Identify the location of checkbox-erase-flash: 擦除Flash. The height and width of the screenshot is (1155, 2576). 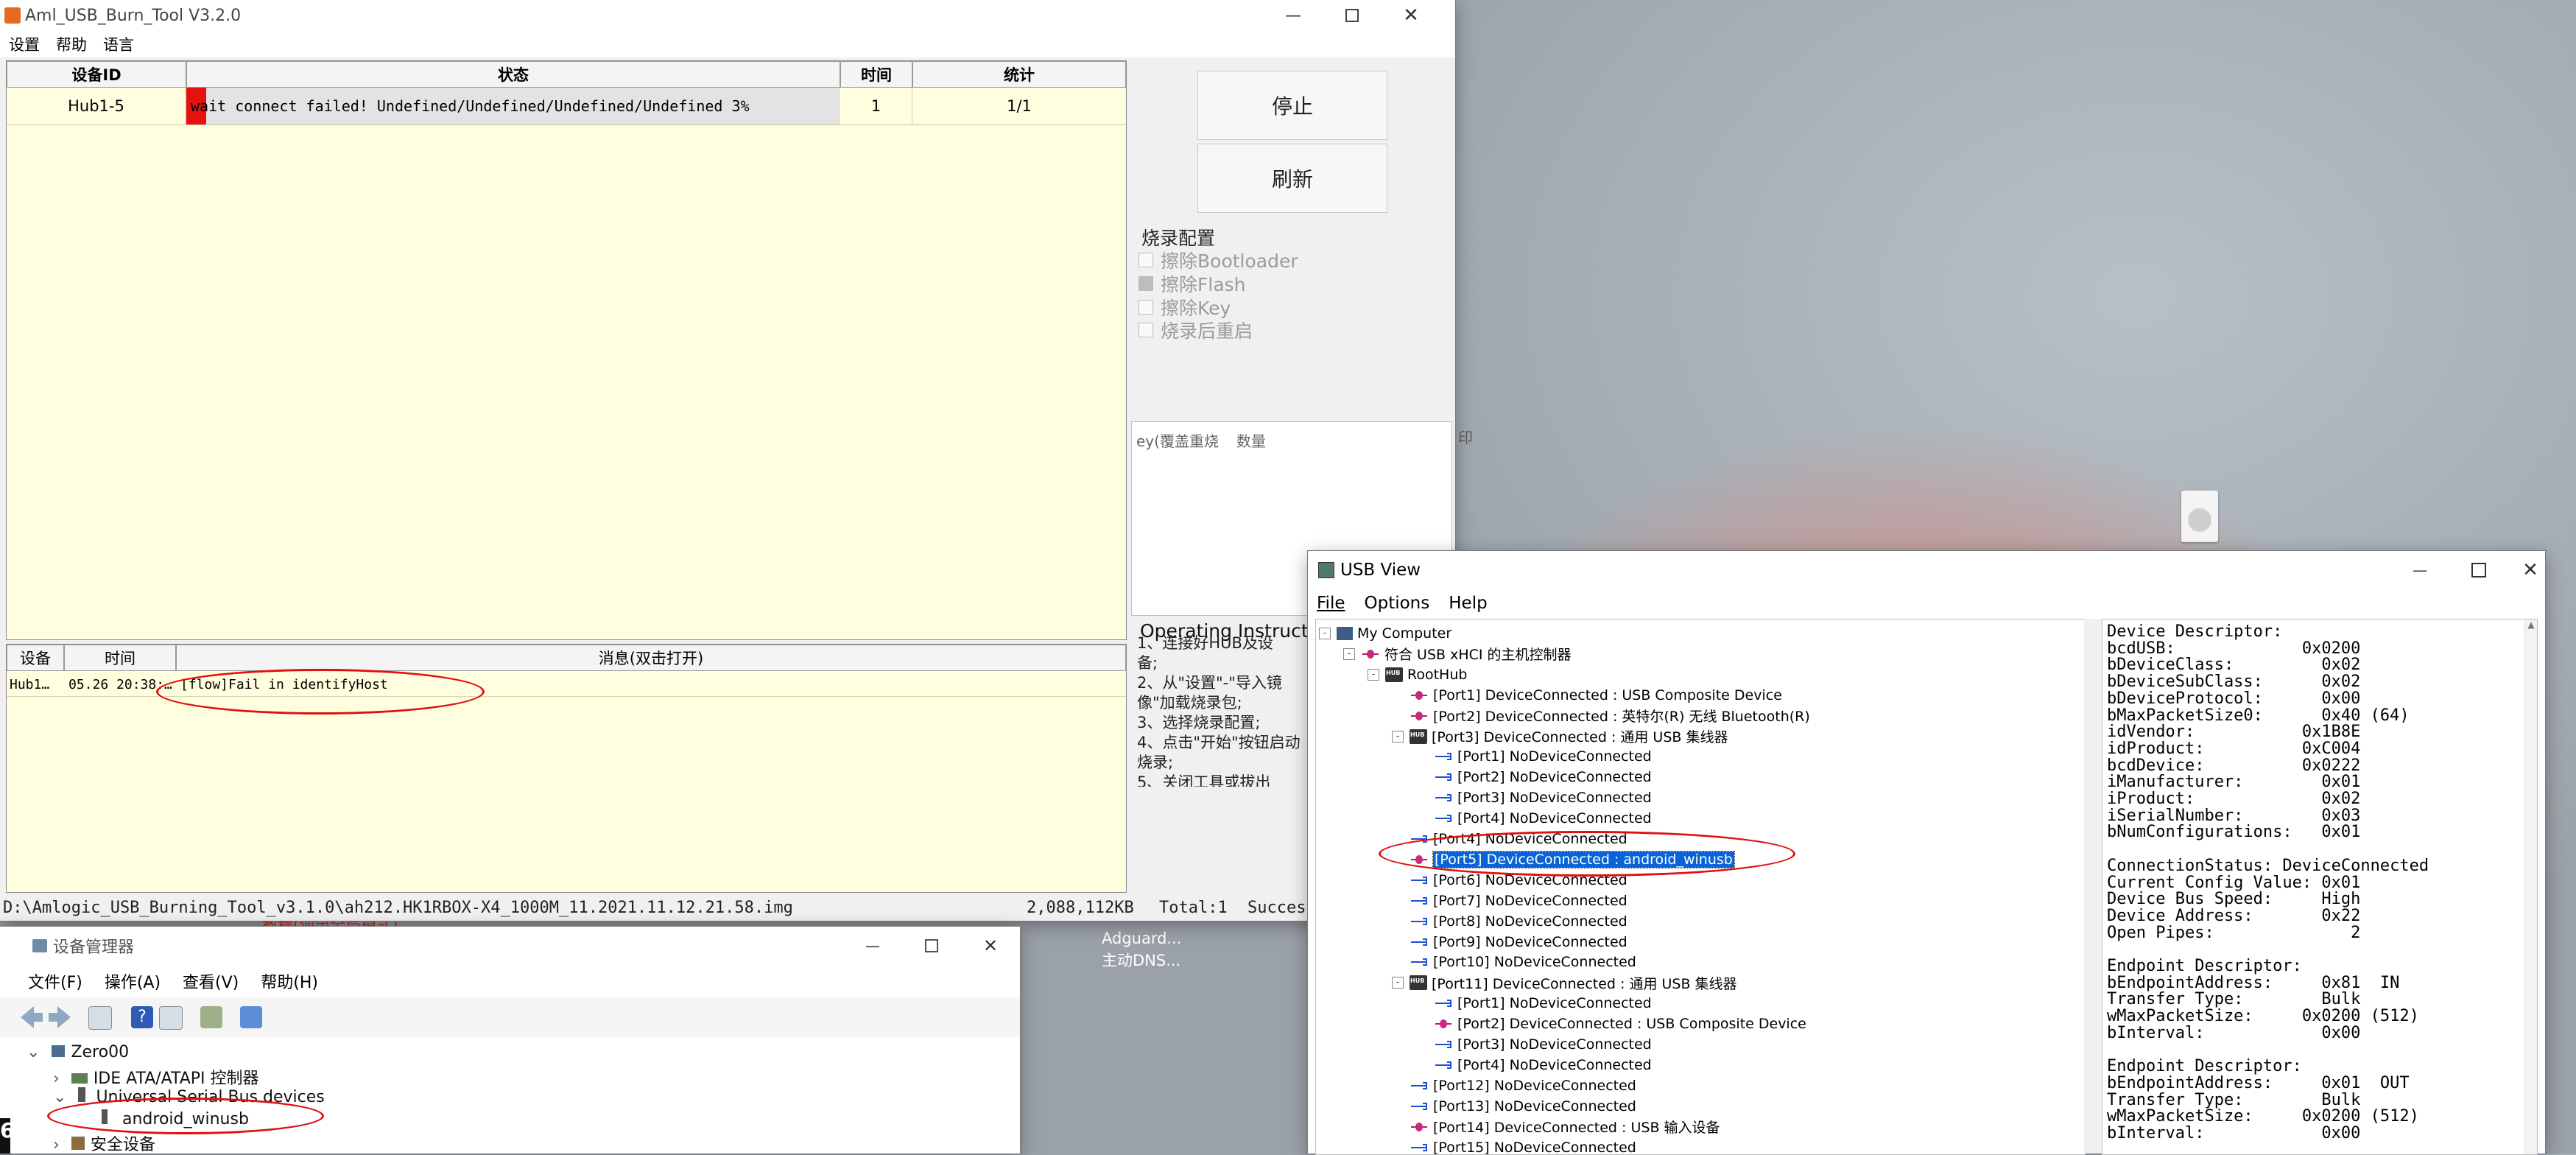
(1192, 283).